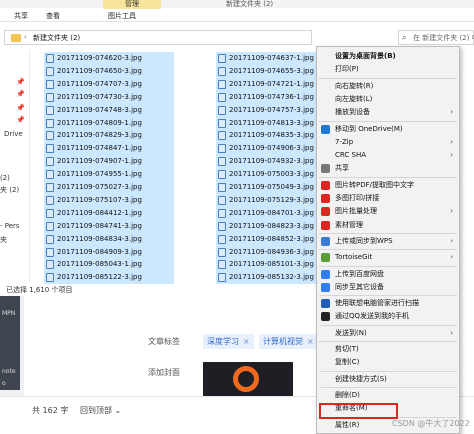 This screenshot has width=474, height=434. What do you see at coordinates (228, 341) in the screenshot?
I see `tag-chip: 深度学习 ×` at bounding box center [228, 341].